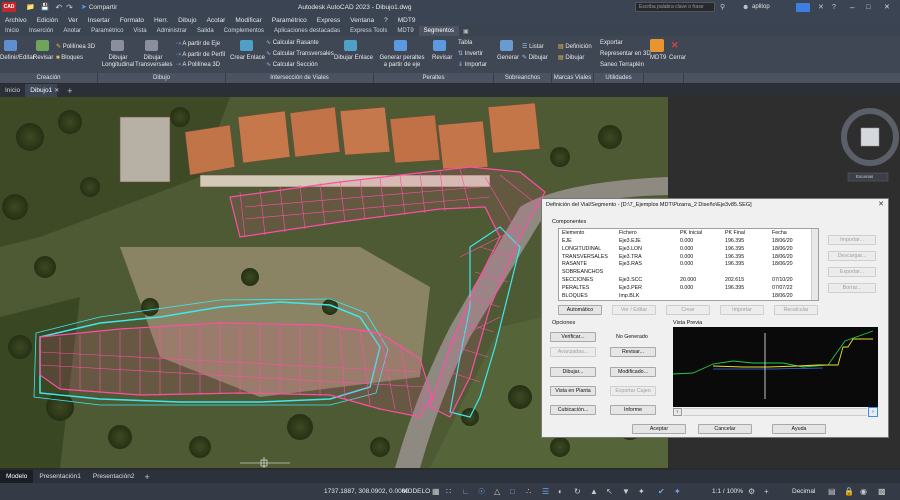  What do you see at coordinates (575, 296) in the screenshot?
I see `table-cell: BLOQUES` at bounding box center [575, 296].